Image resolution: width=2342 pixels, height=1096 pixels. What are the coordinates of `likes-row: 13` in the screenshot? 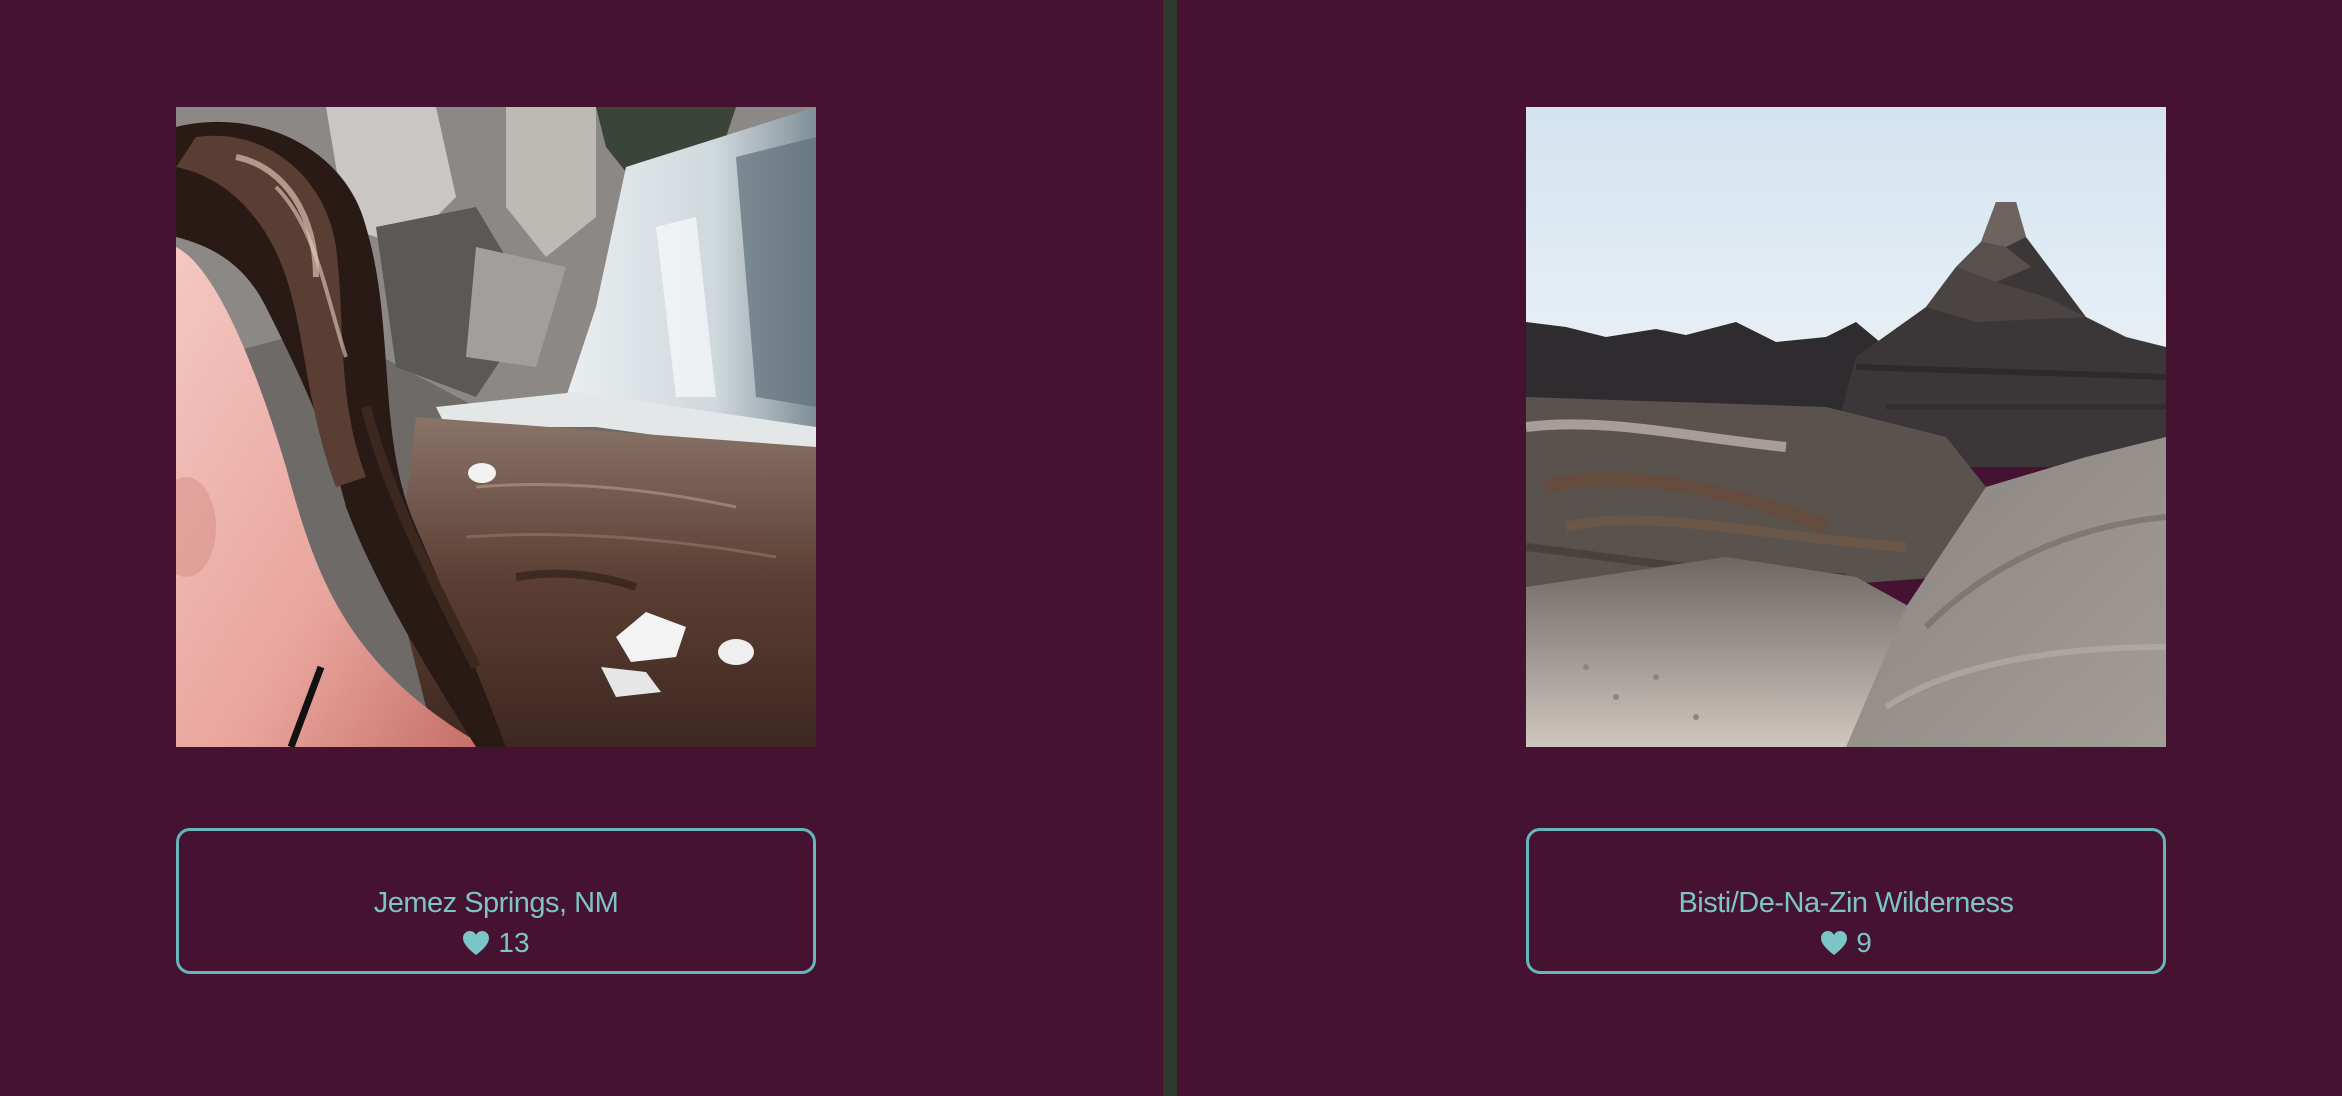 It's located at (496, 943).